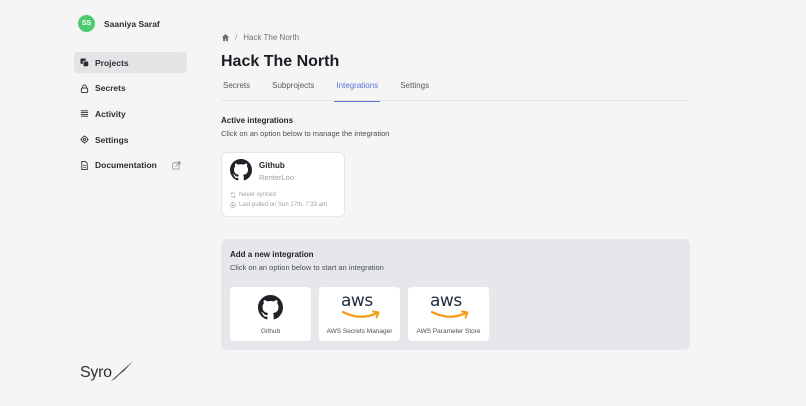 This screenshot has width=806, height=406. I want to click on tab-settings: Settings, so click(414, 90).